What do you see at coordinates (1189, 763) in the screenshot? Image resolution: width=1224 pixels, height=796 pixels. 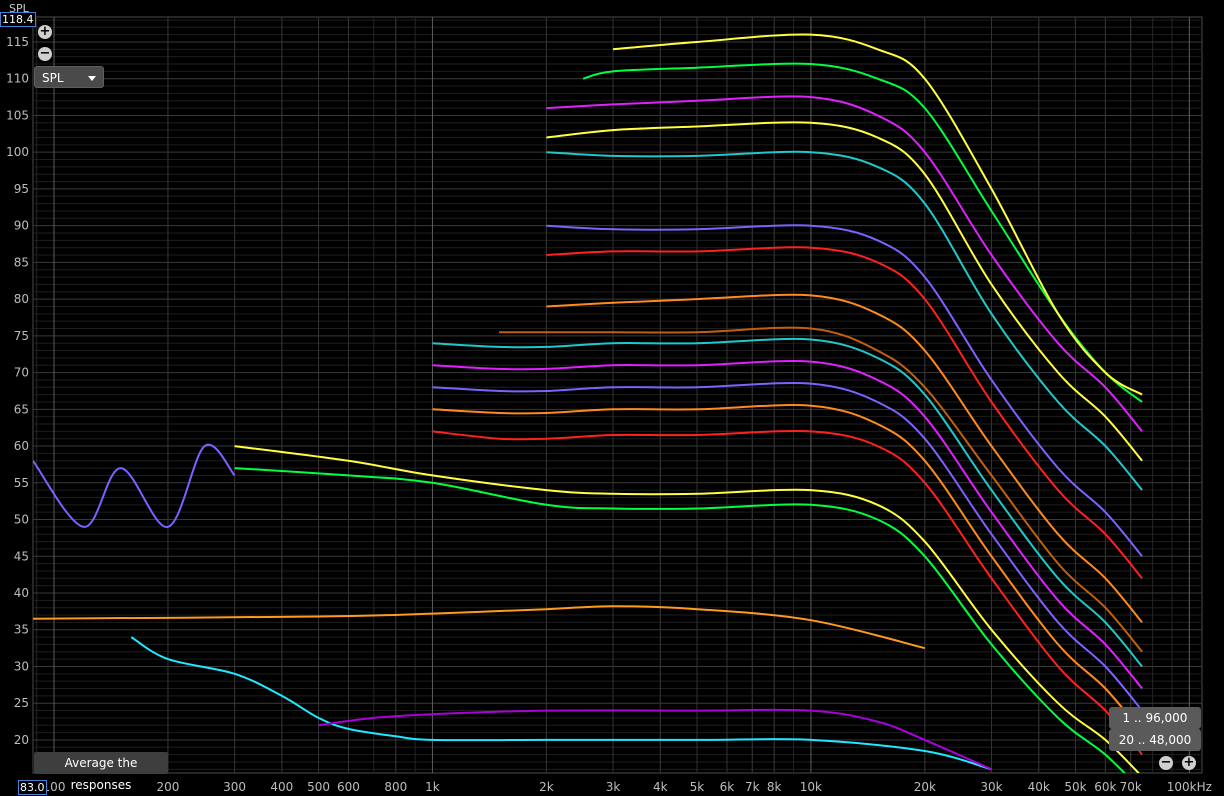 I see `x-zoom-in-icon: +` at bounding box center [1189, 763].